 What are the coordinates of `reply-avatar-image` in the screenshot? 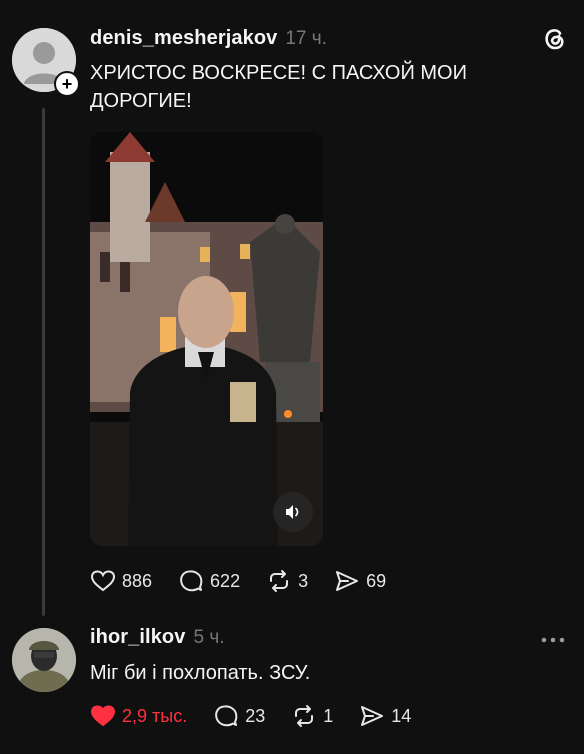 It's located at (44, 660).